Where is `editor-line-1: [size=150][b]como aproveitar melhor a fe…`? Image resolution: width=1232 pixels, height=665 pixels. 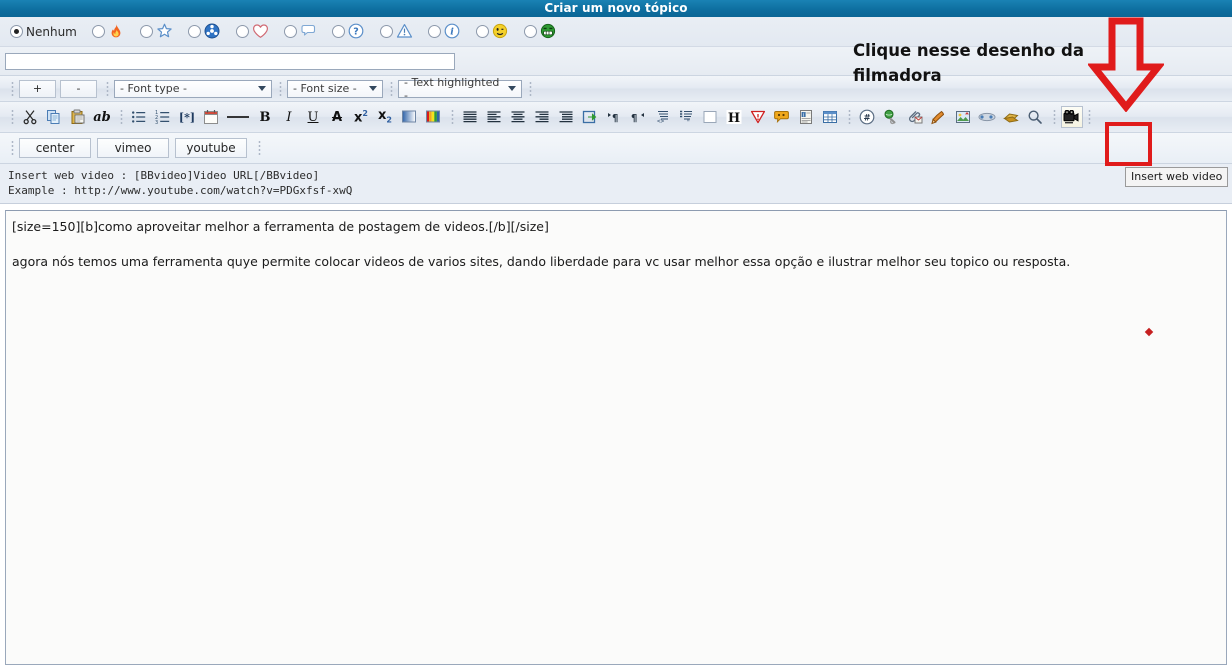
editor-line-1: [size=150][b]como aproveitar melhor a fe… is located at coordinates (280, 226).